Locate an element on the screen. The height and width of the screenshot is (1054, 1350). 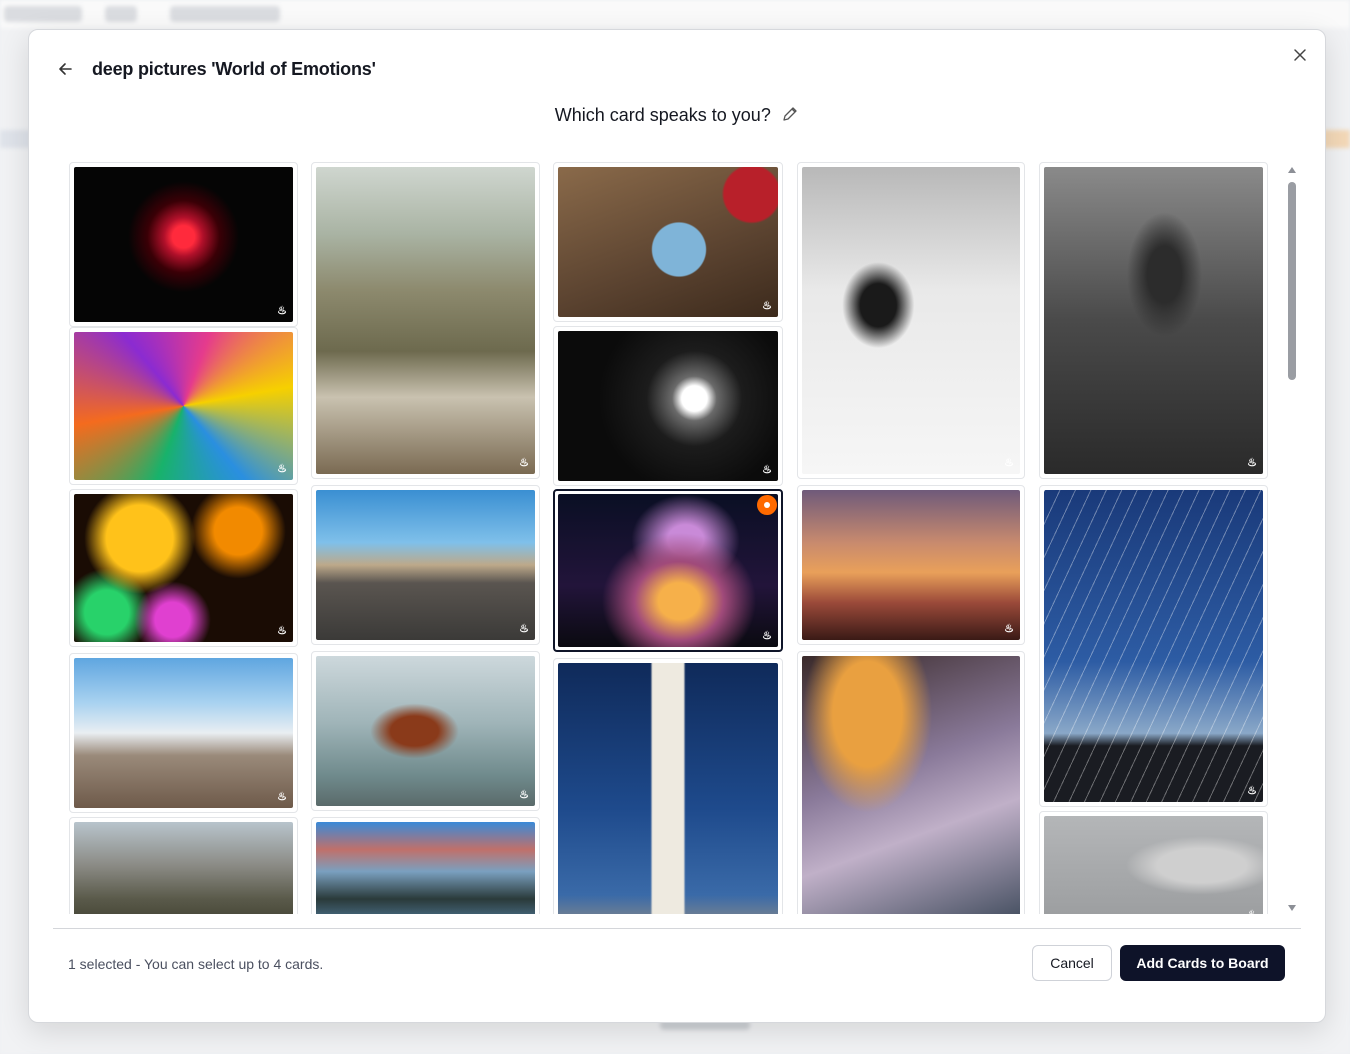
arrow-left-icon is located at coordinates (65, 69).